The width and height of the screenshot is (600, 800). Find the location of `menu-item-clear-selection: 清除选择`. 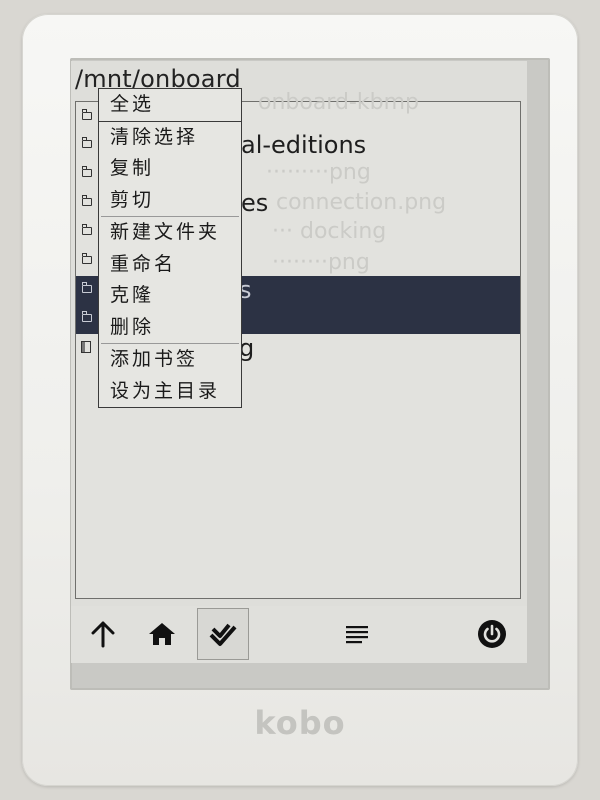

menu-item-clear-selection: 清除选择 is located at coordinates (170, 138).